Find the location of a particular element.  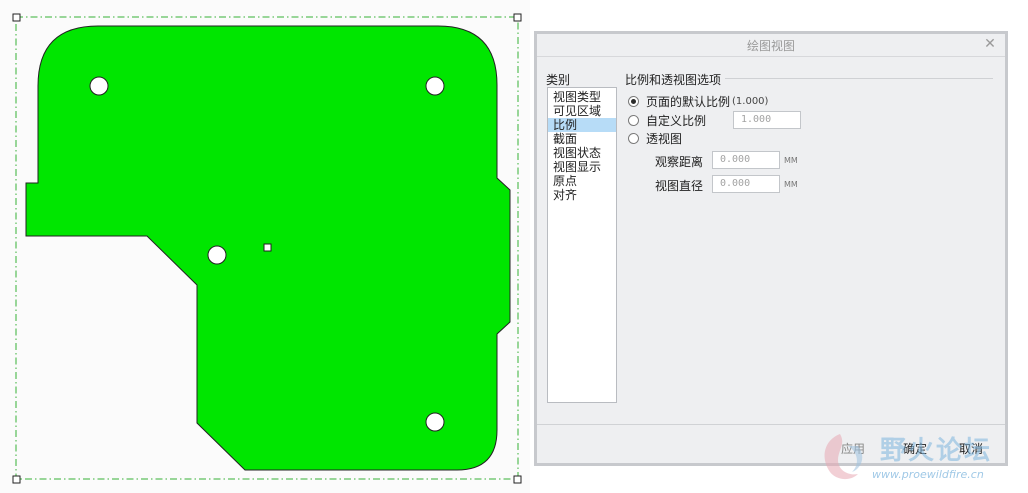

selection-handle-top-left is located at coordinates (16, 17).